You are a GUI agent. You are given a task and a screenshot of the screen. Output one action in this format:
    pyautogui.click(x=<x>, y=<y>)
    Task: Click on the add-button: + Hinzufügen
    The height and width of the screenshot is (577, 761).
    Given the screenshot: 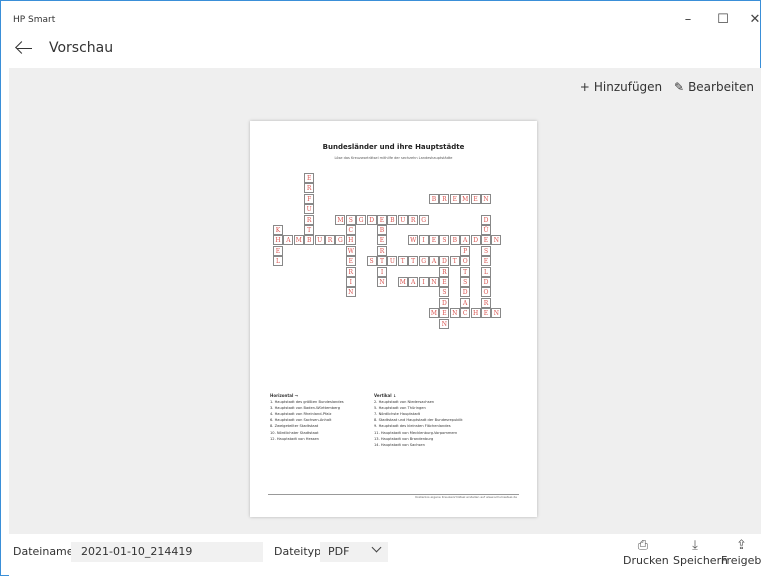 What is the action you would take?
    pyautogui.click(x=621, y=87)
    